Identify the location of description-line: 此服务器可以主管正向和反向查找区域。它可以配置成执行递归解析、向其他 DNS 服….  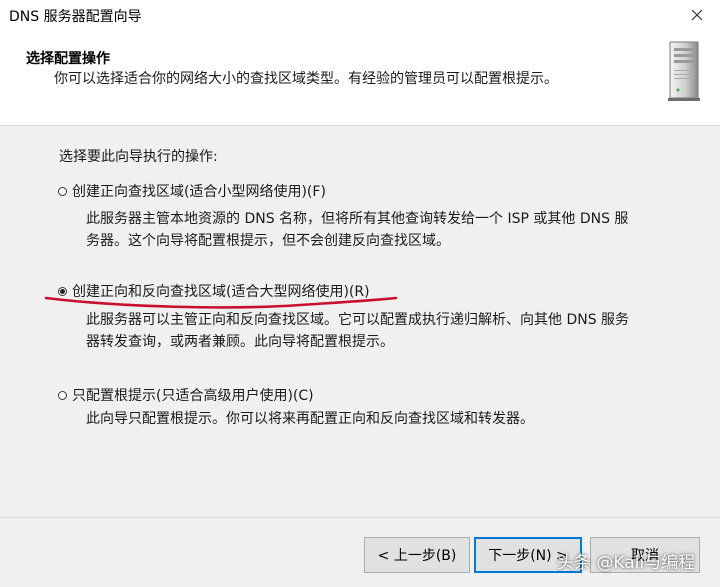
(358, 320).